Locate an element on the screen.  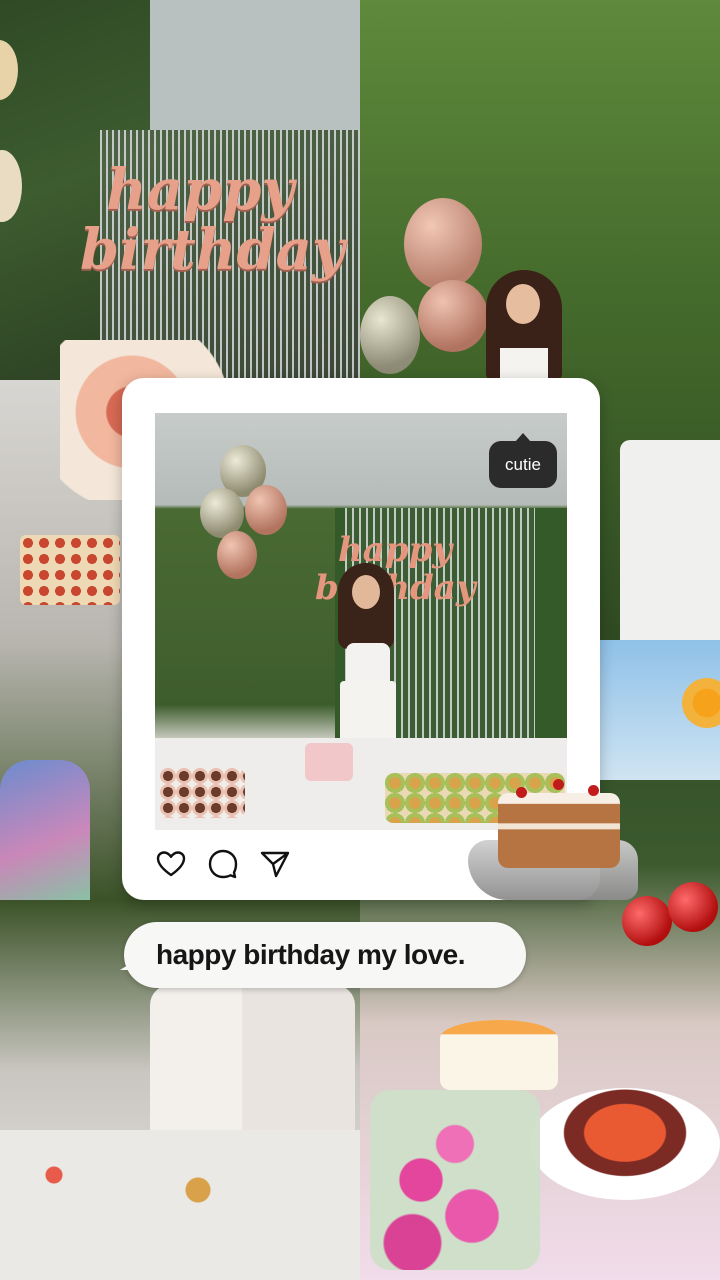
fruit-bowl is located at coordinates (625, 1144).